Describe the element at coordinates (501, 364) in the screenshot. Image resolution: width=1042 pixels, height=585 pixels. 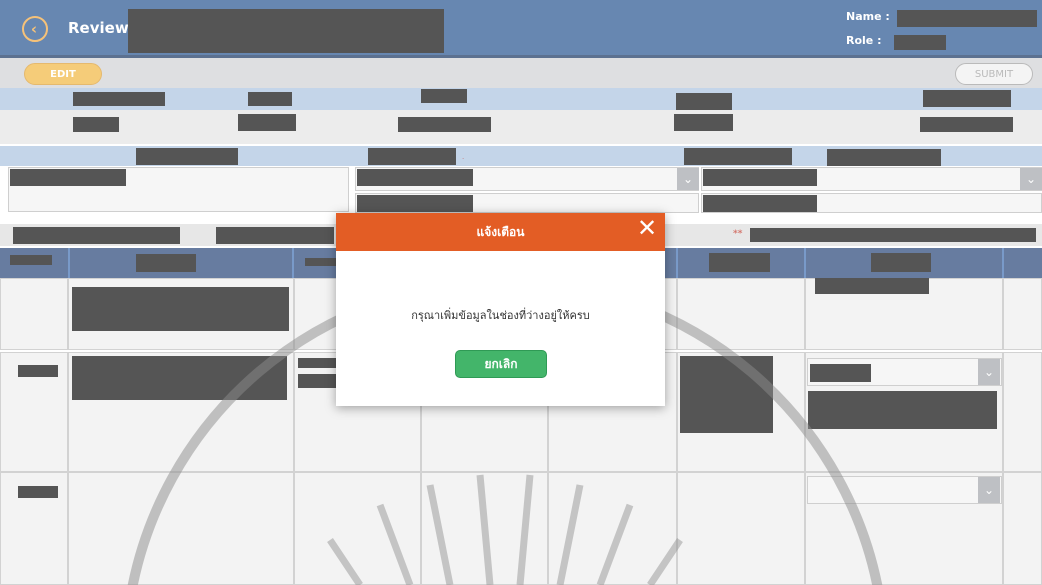
I see `cancel-button: ยกเลิก` at that location.